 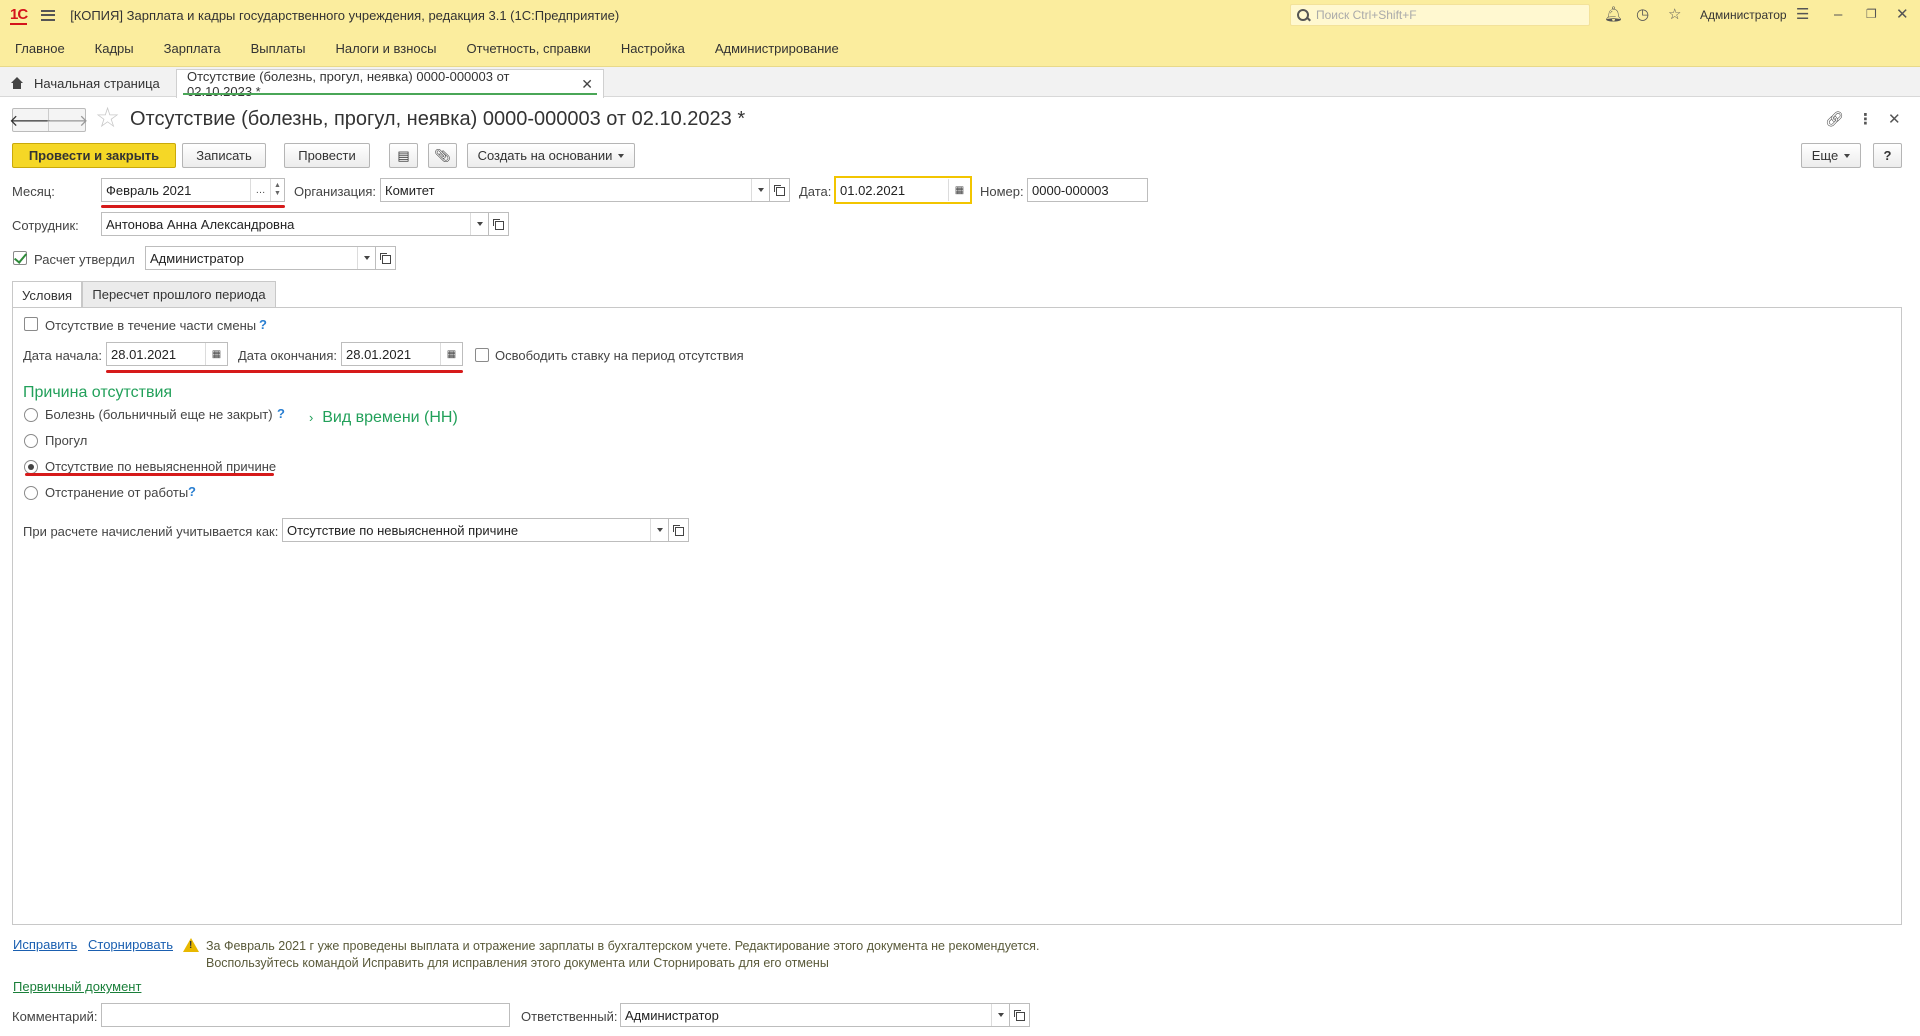 I want to click on primary-document-link: Первичный документ, so click(x=77, y=986).